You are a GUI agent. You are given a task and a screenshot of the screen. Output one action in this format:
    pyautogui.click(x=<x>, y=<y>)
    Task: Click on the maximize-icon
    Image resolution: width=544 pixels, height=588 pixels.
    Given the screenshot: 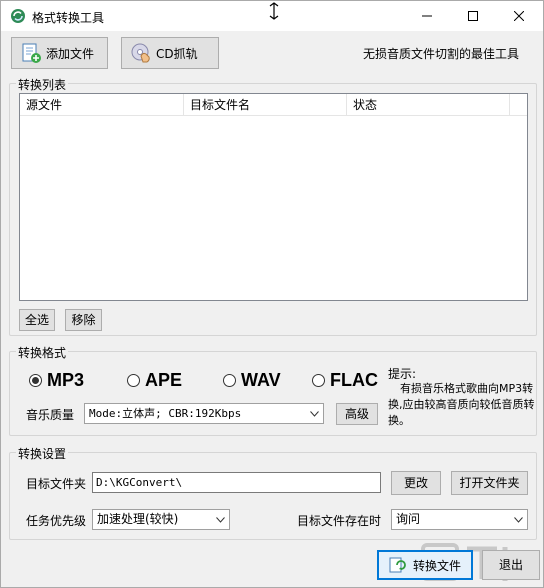 What is the action you would take?
    pyautogui.click(x=473, y=16)
    